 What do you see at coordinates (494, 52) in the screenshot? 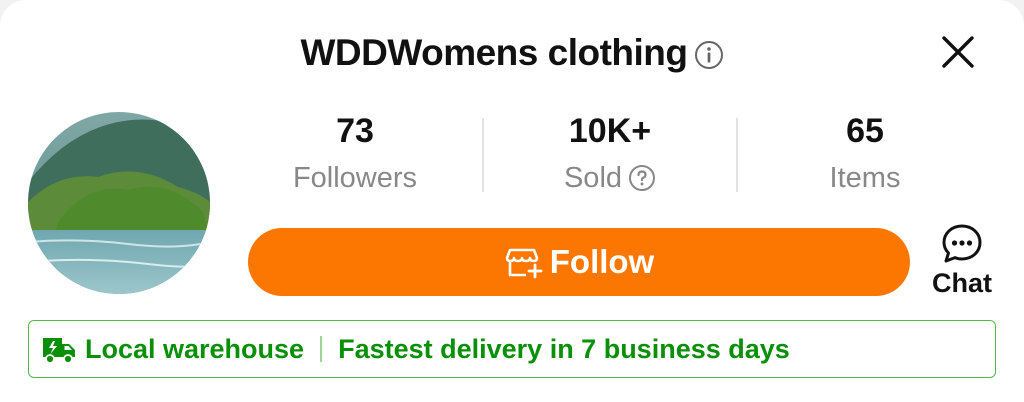
I see `store-name: WDDWomens clothing` at bounding box center [494, 52].